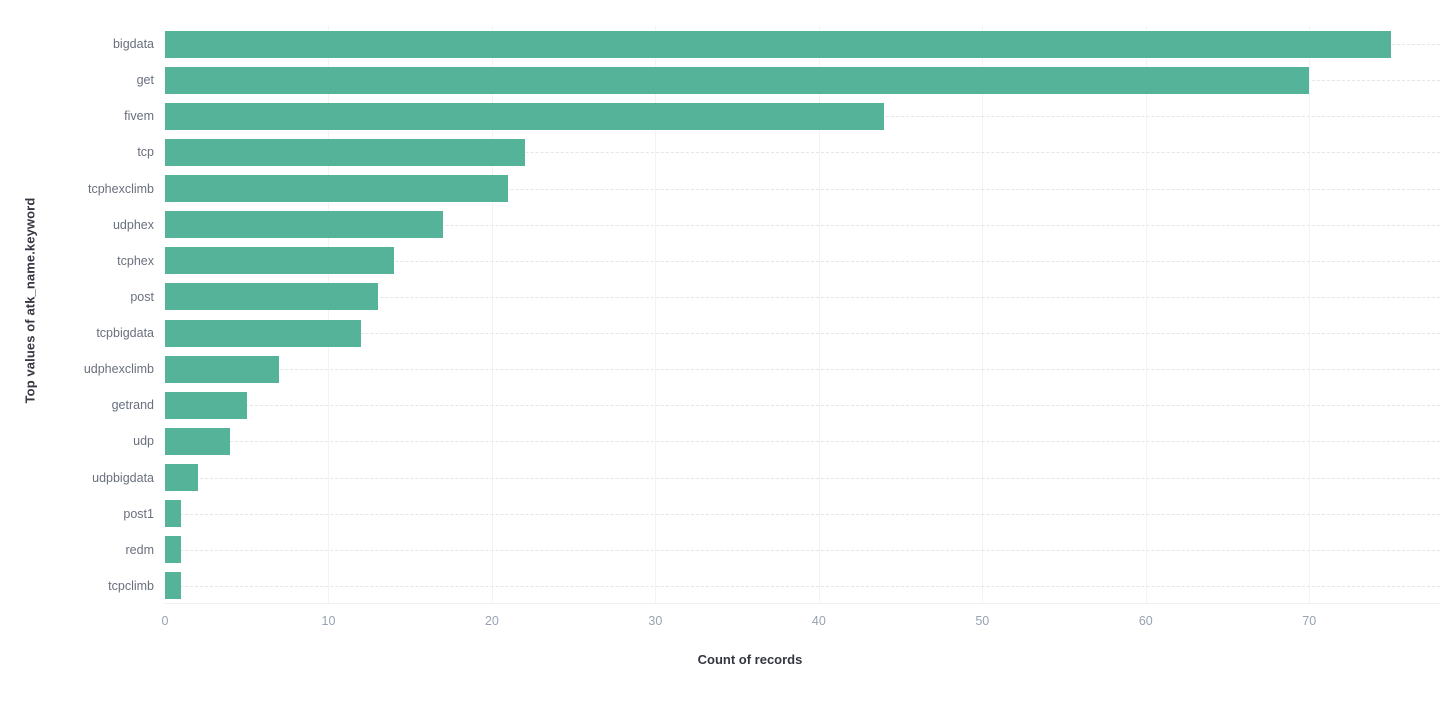 The height and width of the screenshot is (710, 1440). What do you see at coordinates (139, 116) in the screenshot?
I see `y-axis-tick-label: fivem` at bounding box center [139, 116].